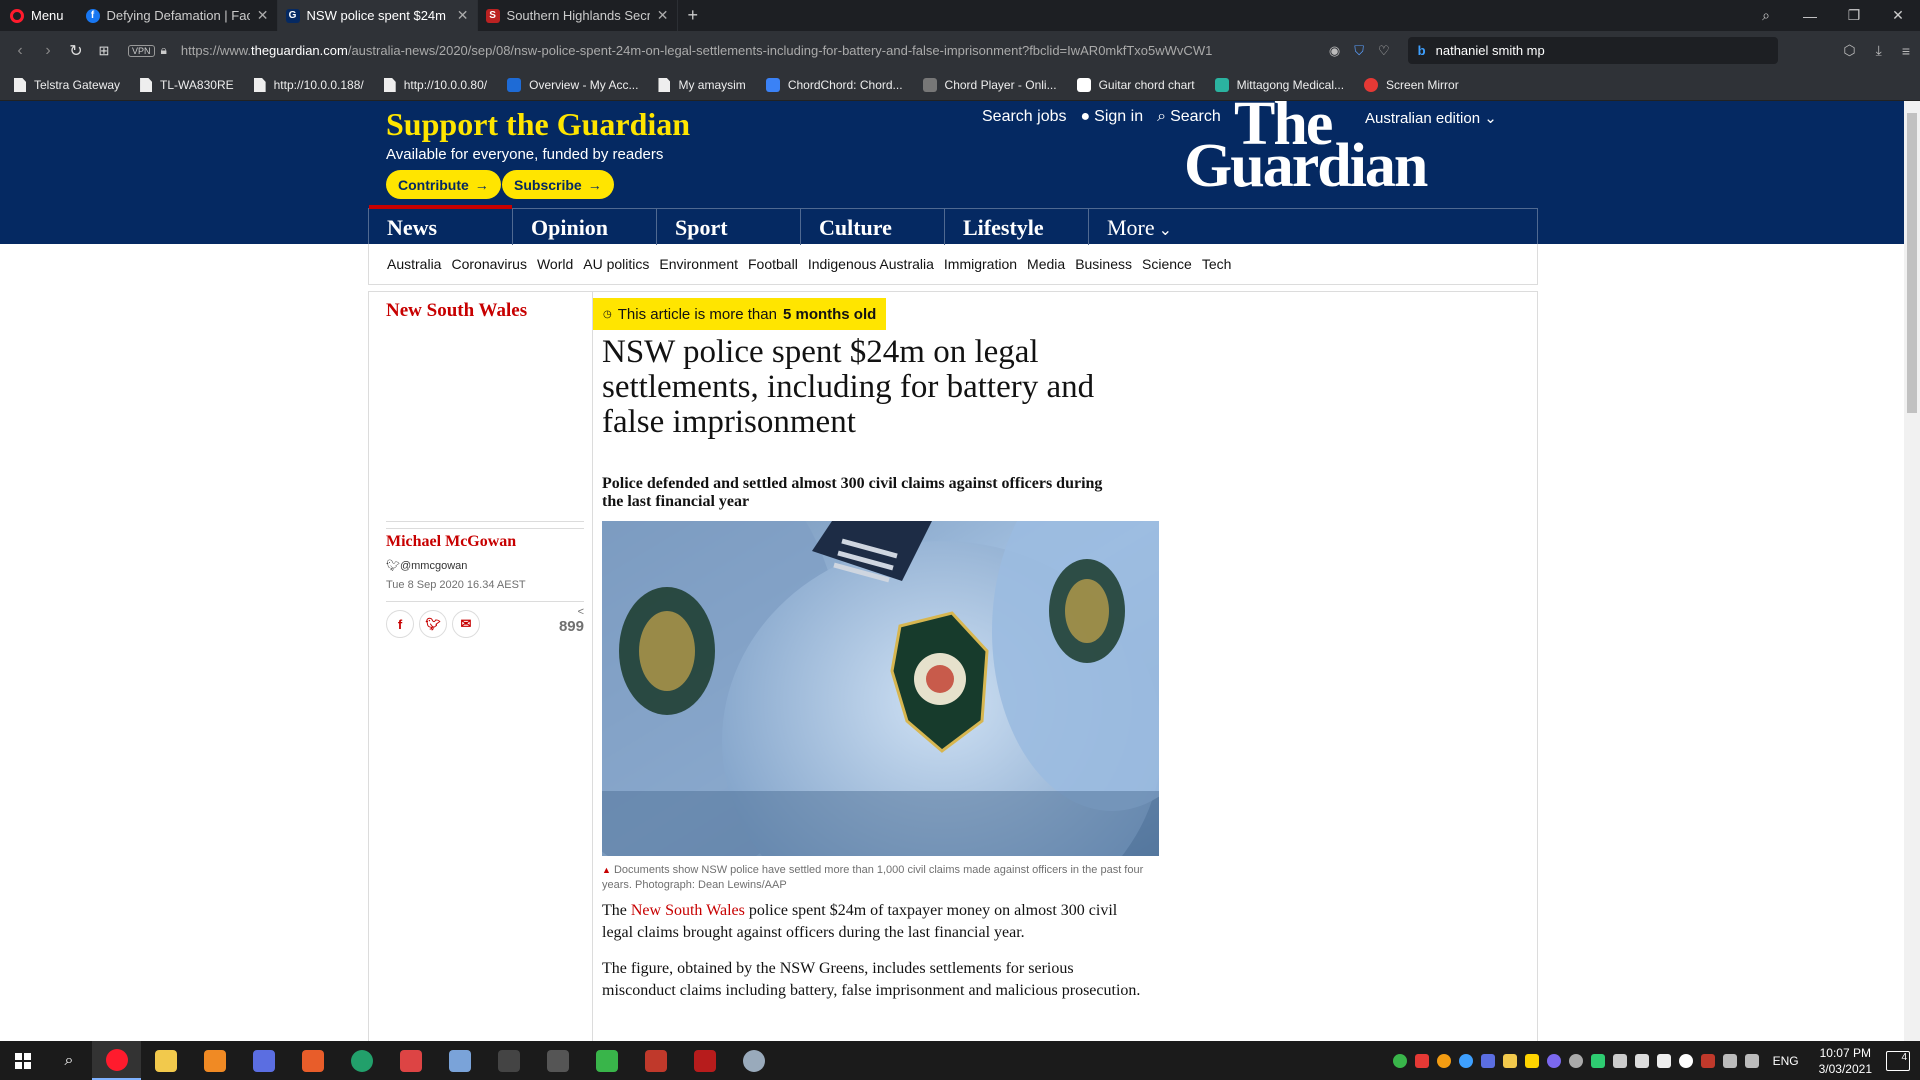 The width and height of the screenshot is (1920, 1080). What do you see at coordinates (400, 624) in the screenshot?
I see `facebook-share-icon: f` at bounding box center [400, 624].